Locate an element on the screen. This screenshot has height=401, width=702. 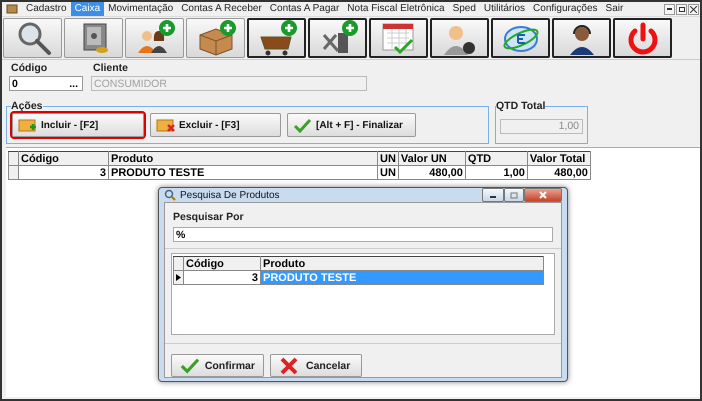
minimize-icon is located at coordinates (669, 9).